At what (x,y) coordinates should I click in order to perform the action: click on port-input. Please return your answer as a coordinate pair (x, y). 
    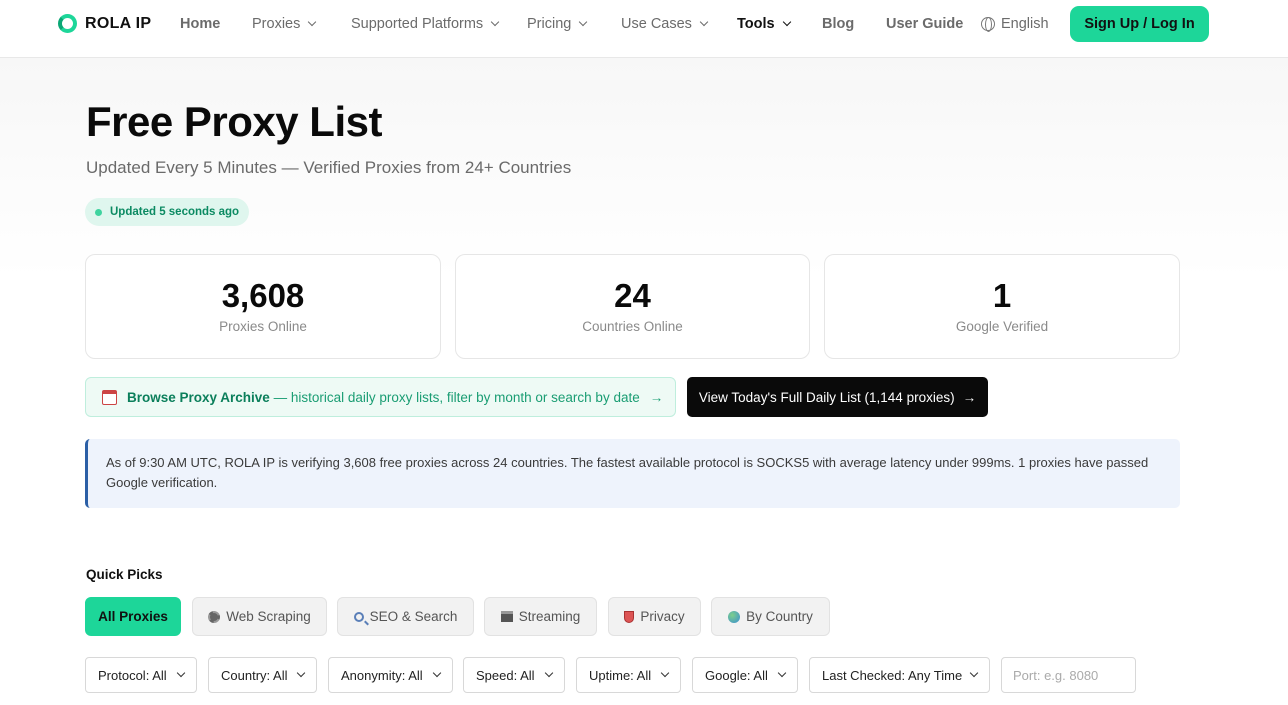
    Looking at the image, I should click on (1068, 675).